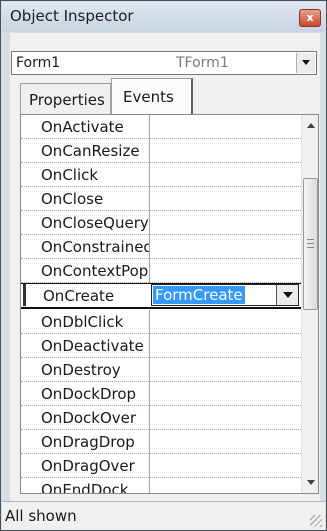 This screenshot has height=531, width=327. Describe the element at coordinates (148, 97) in the screenshot. I see `tab-events-label: Events` at that location.